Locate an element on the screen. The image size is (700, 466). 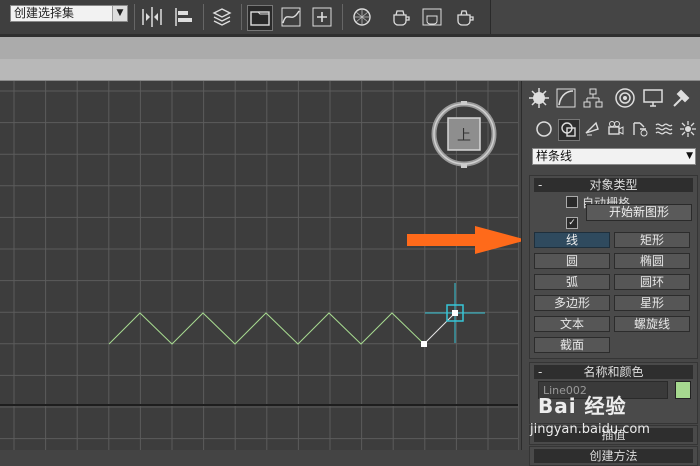
ellipse-button: 椭圆 is located at coordinates (652, 261).